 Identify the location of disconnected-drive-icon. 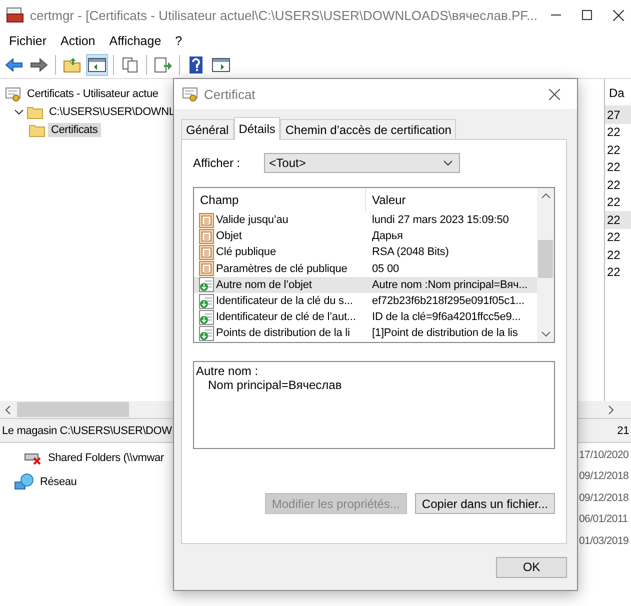
(33, 458).